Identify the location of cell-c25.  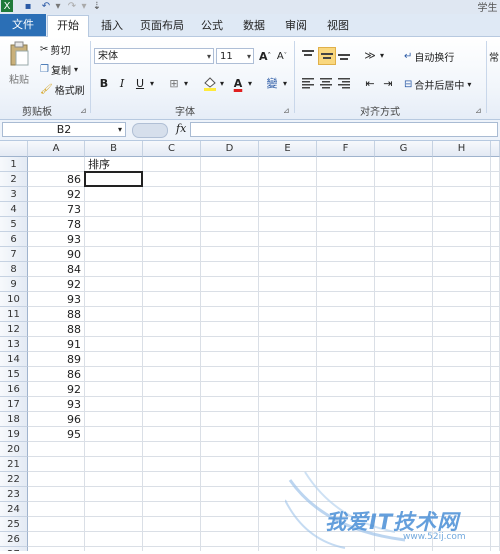
(172, 524).